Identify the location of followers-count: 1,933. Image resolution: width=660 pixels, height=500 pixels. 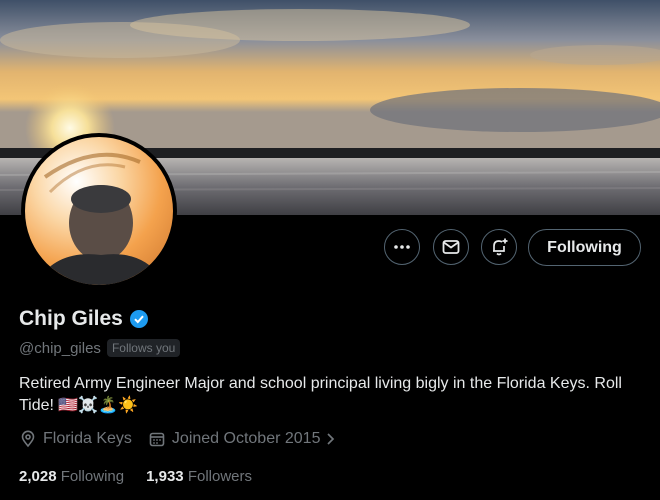
(165, 476).